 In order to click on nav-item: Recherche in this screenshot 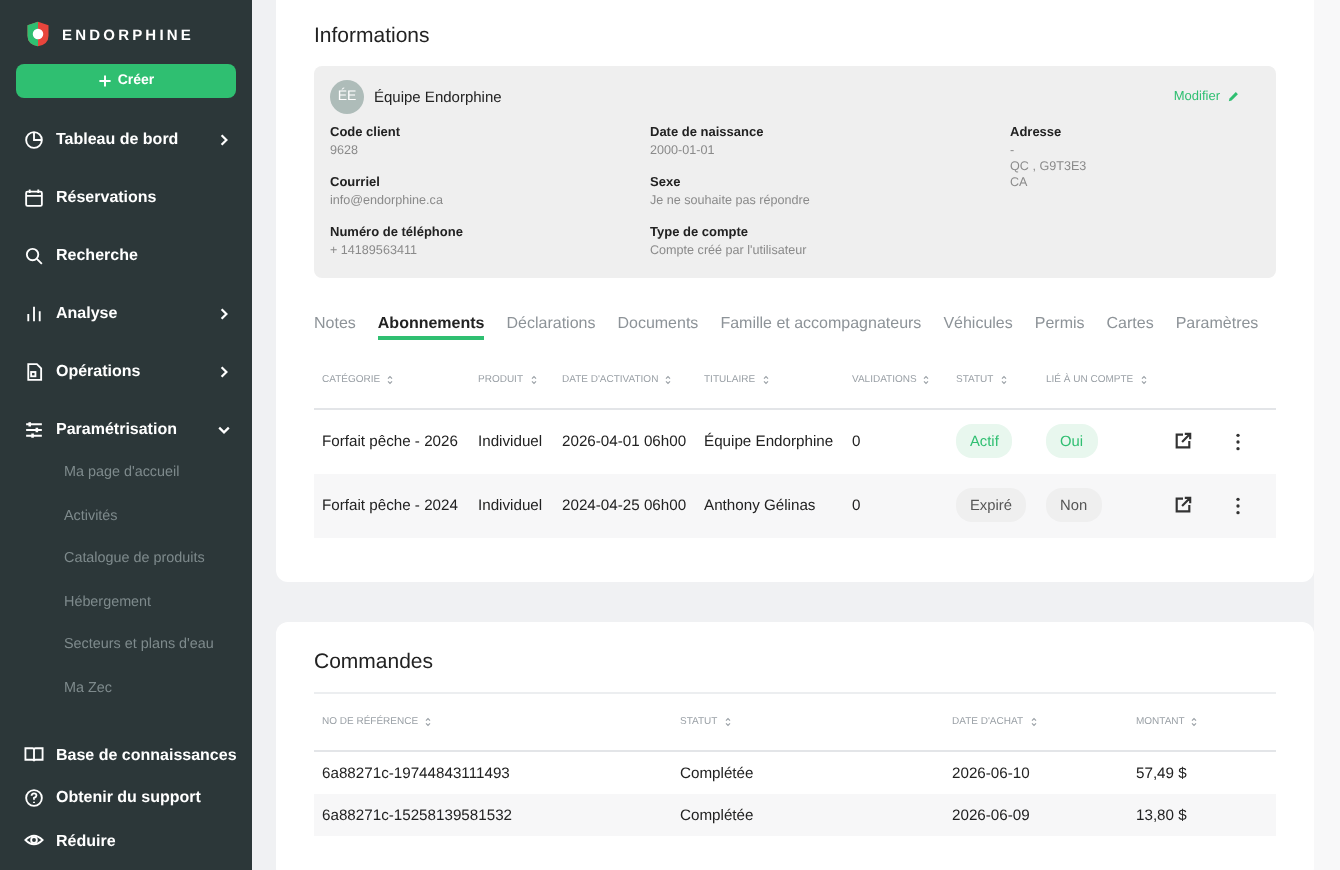, I will do `click(126, 255)`.